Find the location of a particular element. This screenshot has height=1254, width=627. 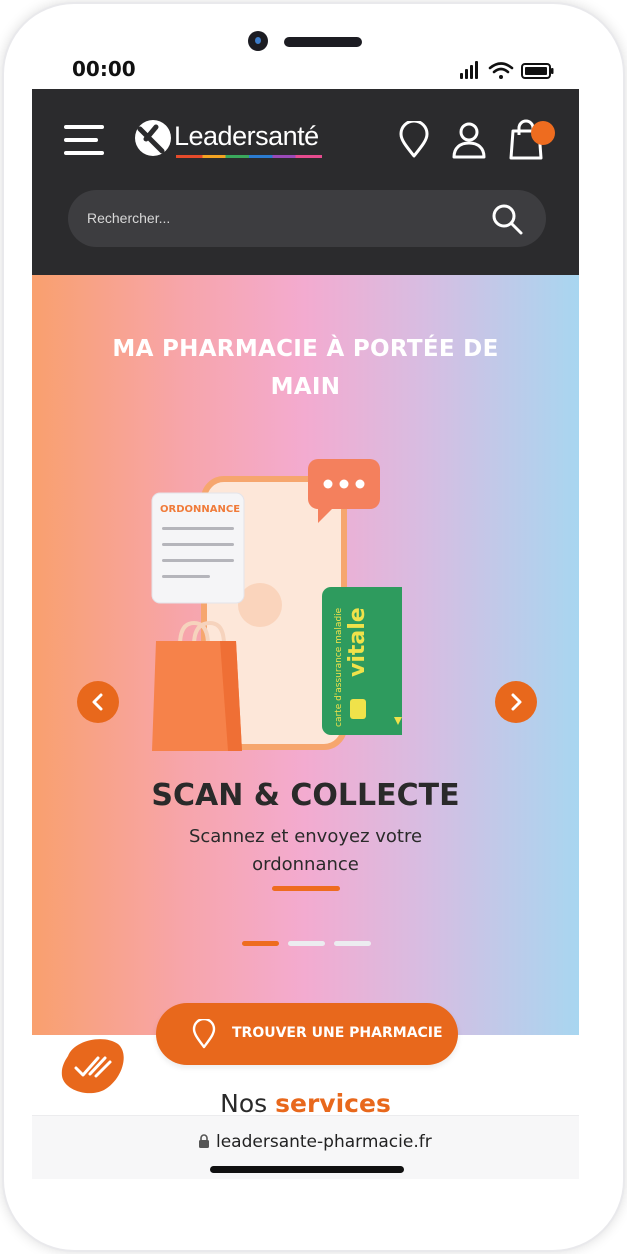

services-heading: Nos services is located at coordinates (305, 1103).